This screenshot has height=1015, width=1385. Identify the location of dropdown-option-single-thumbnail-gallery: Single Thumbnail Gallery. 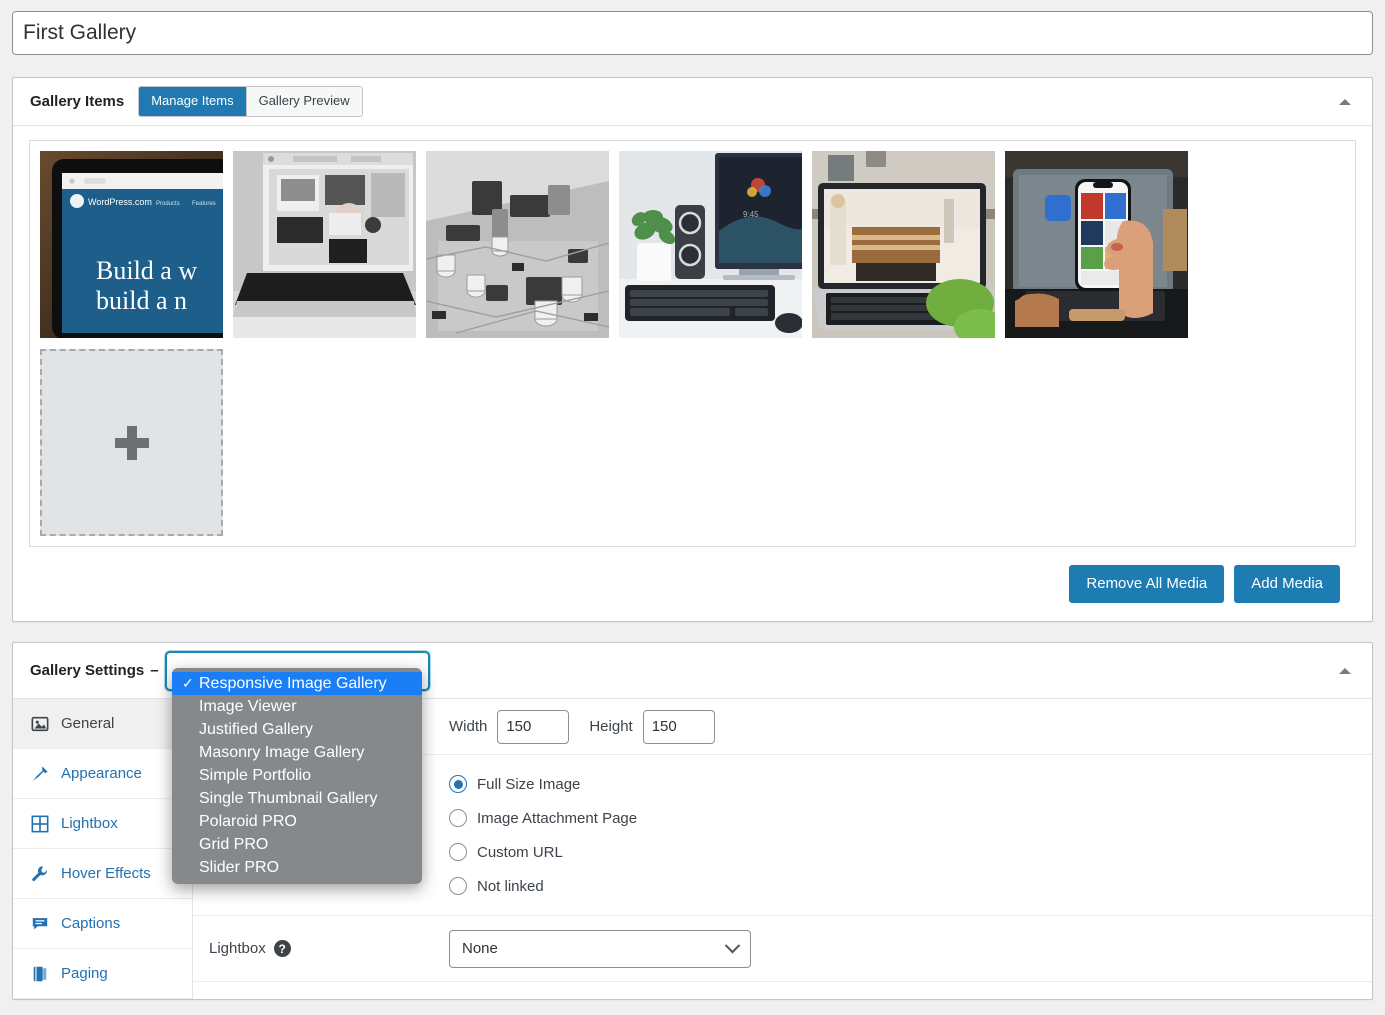
(297, 798).